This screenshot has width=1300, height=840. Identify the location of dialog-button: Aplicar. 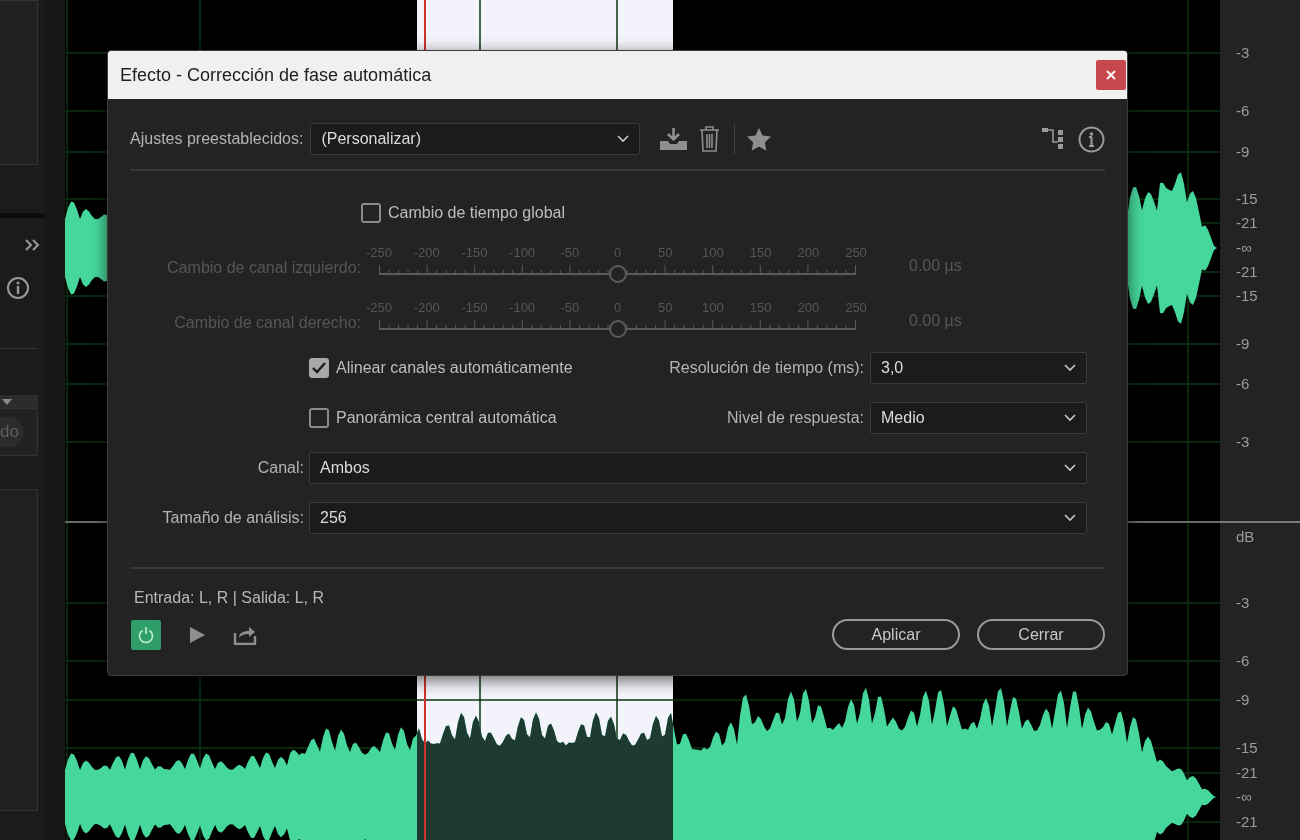
(896, 634).